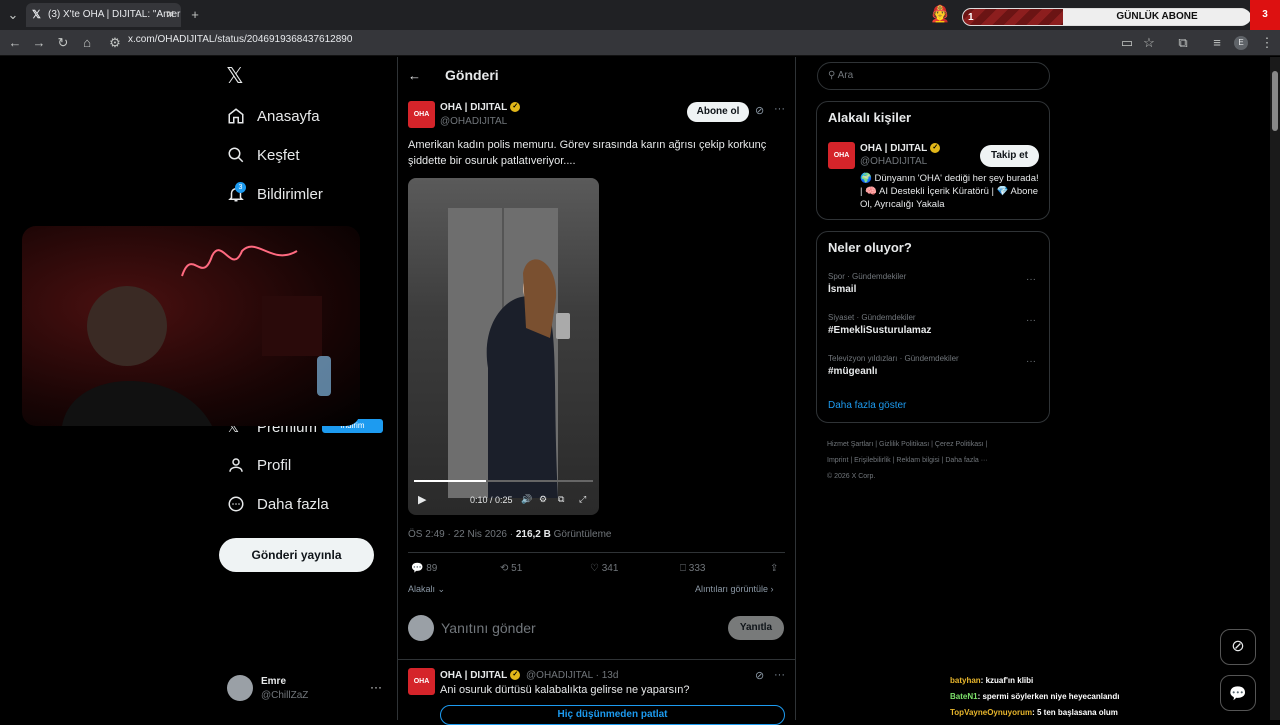 The height and width of the screenshot is (725, 1280). Describe the element at coordinates (917, 460) in the screenshot. I see `footer-link: Reklam bilgisi` at that location.